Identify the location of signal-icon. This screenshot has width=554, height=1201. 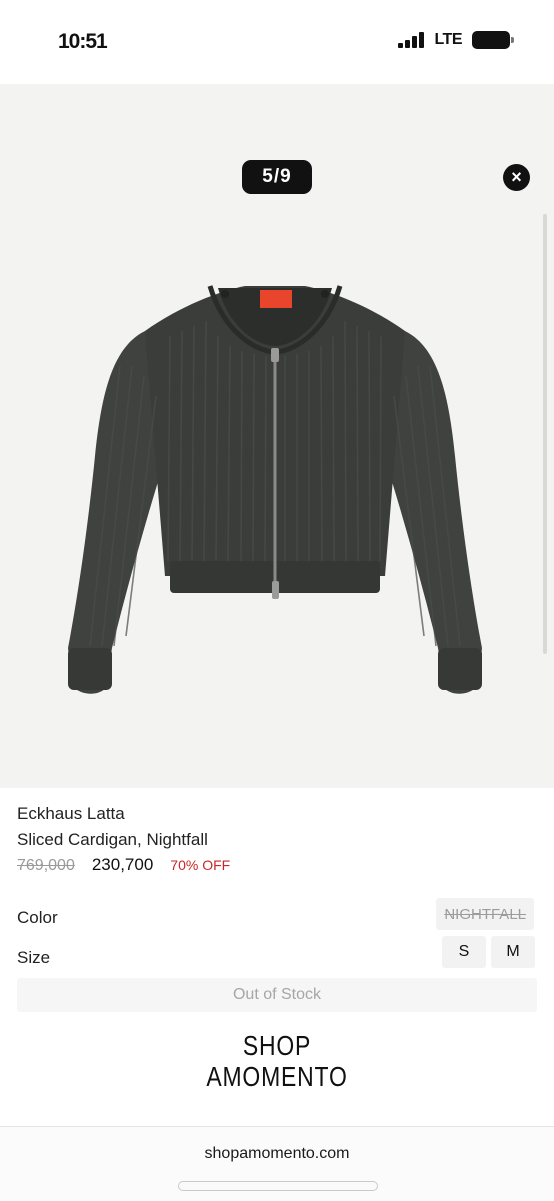
(411, 40).